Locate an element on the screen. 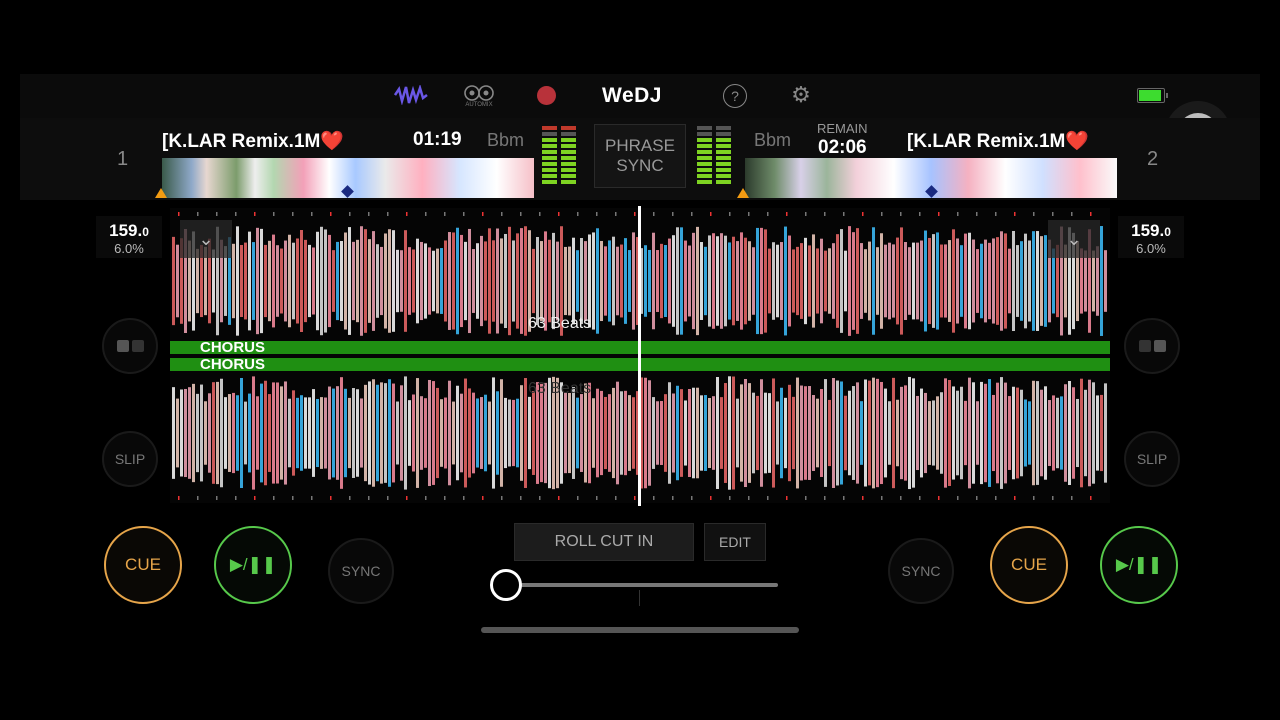 The height and width of the screenshot is (720, 1280). deck2-track-title: [K.LAR Remix.1M❤️ is located at coordinates (998, 141).